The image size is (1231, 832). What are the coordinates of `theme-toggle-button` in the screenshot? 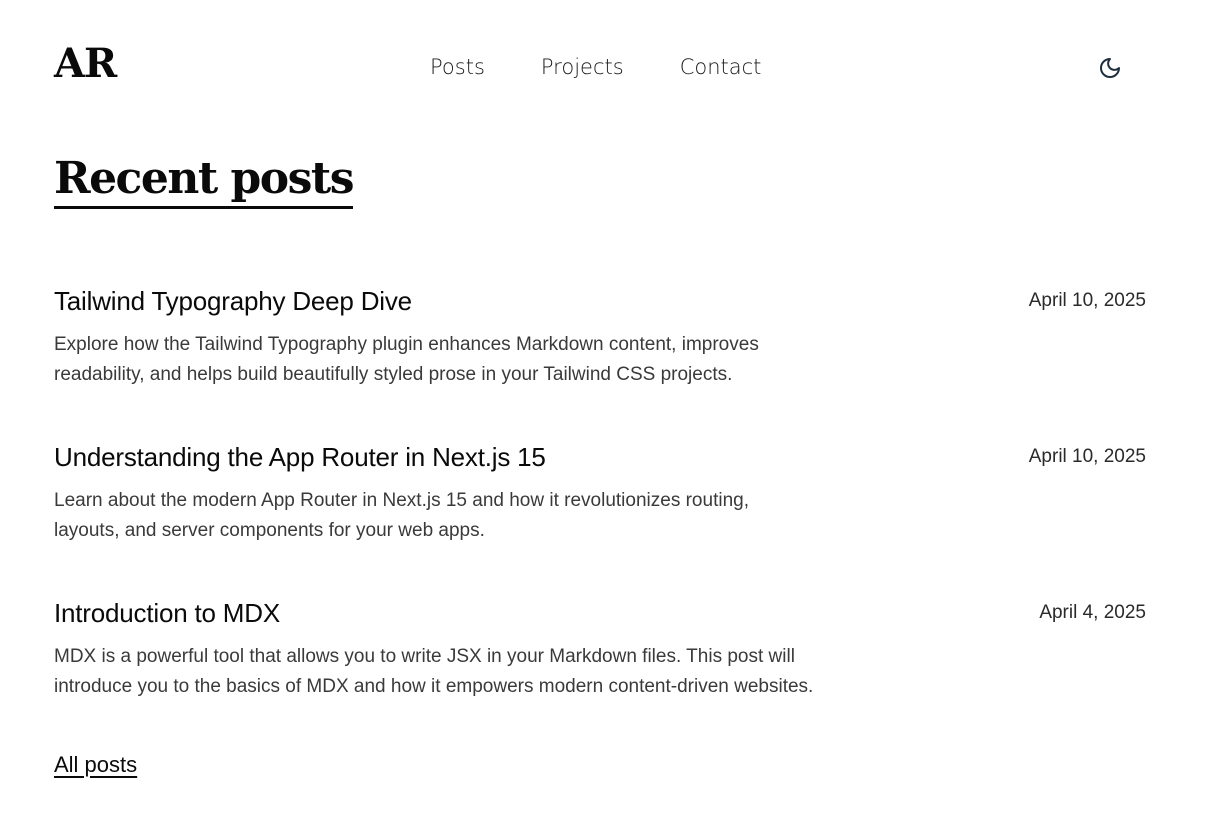 It's located at (1110, 68).